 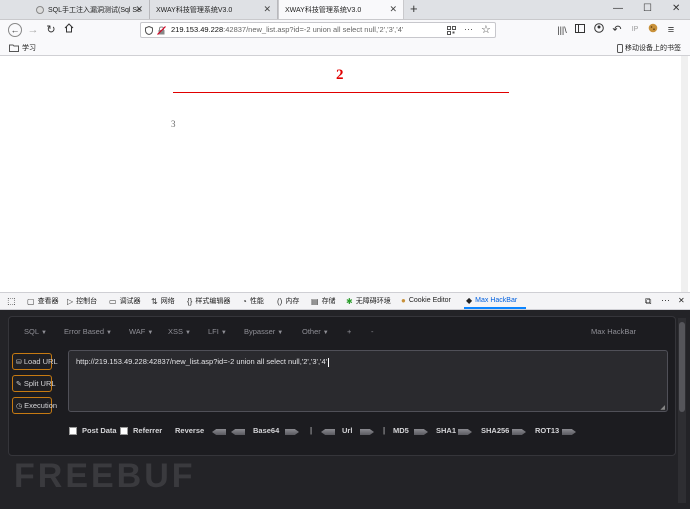 I want to click on browser-tab-3: XWAY科技管理系统V3.0 ✕, so click(x=341, y=9).